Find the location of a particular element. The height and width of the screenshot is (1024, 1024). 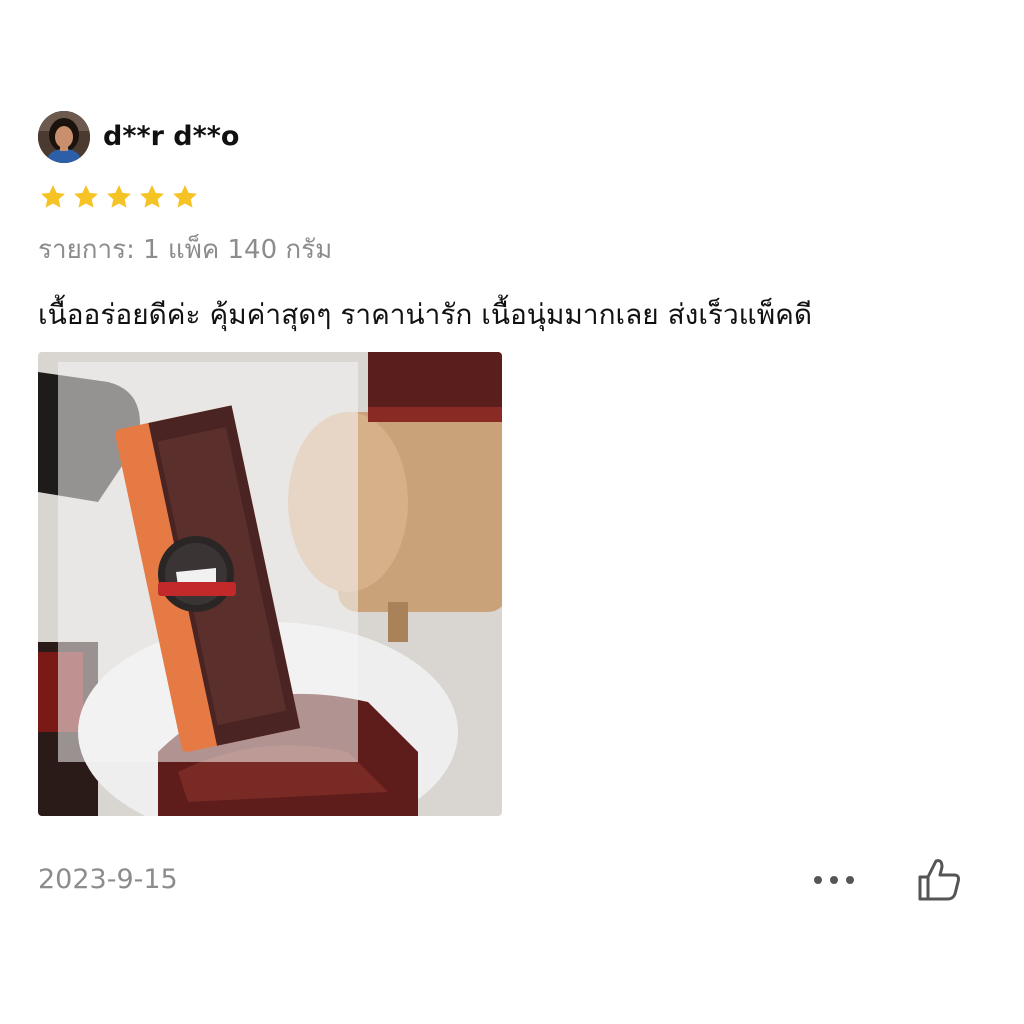

more-dots-icon is located at coordinates (834, 880).